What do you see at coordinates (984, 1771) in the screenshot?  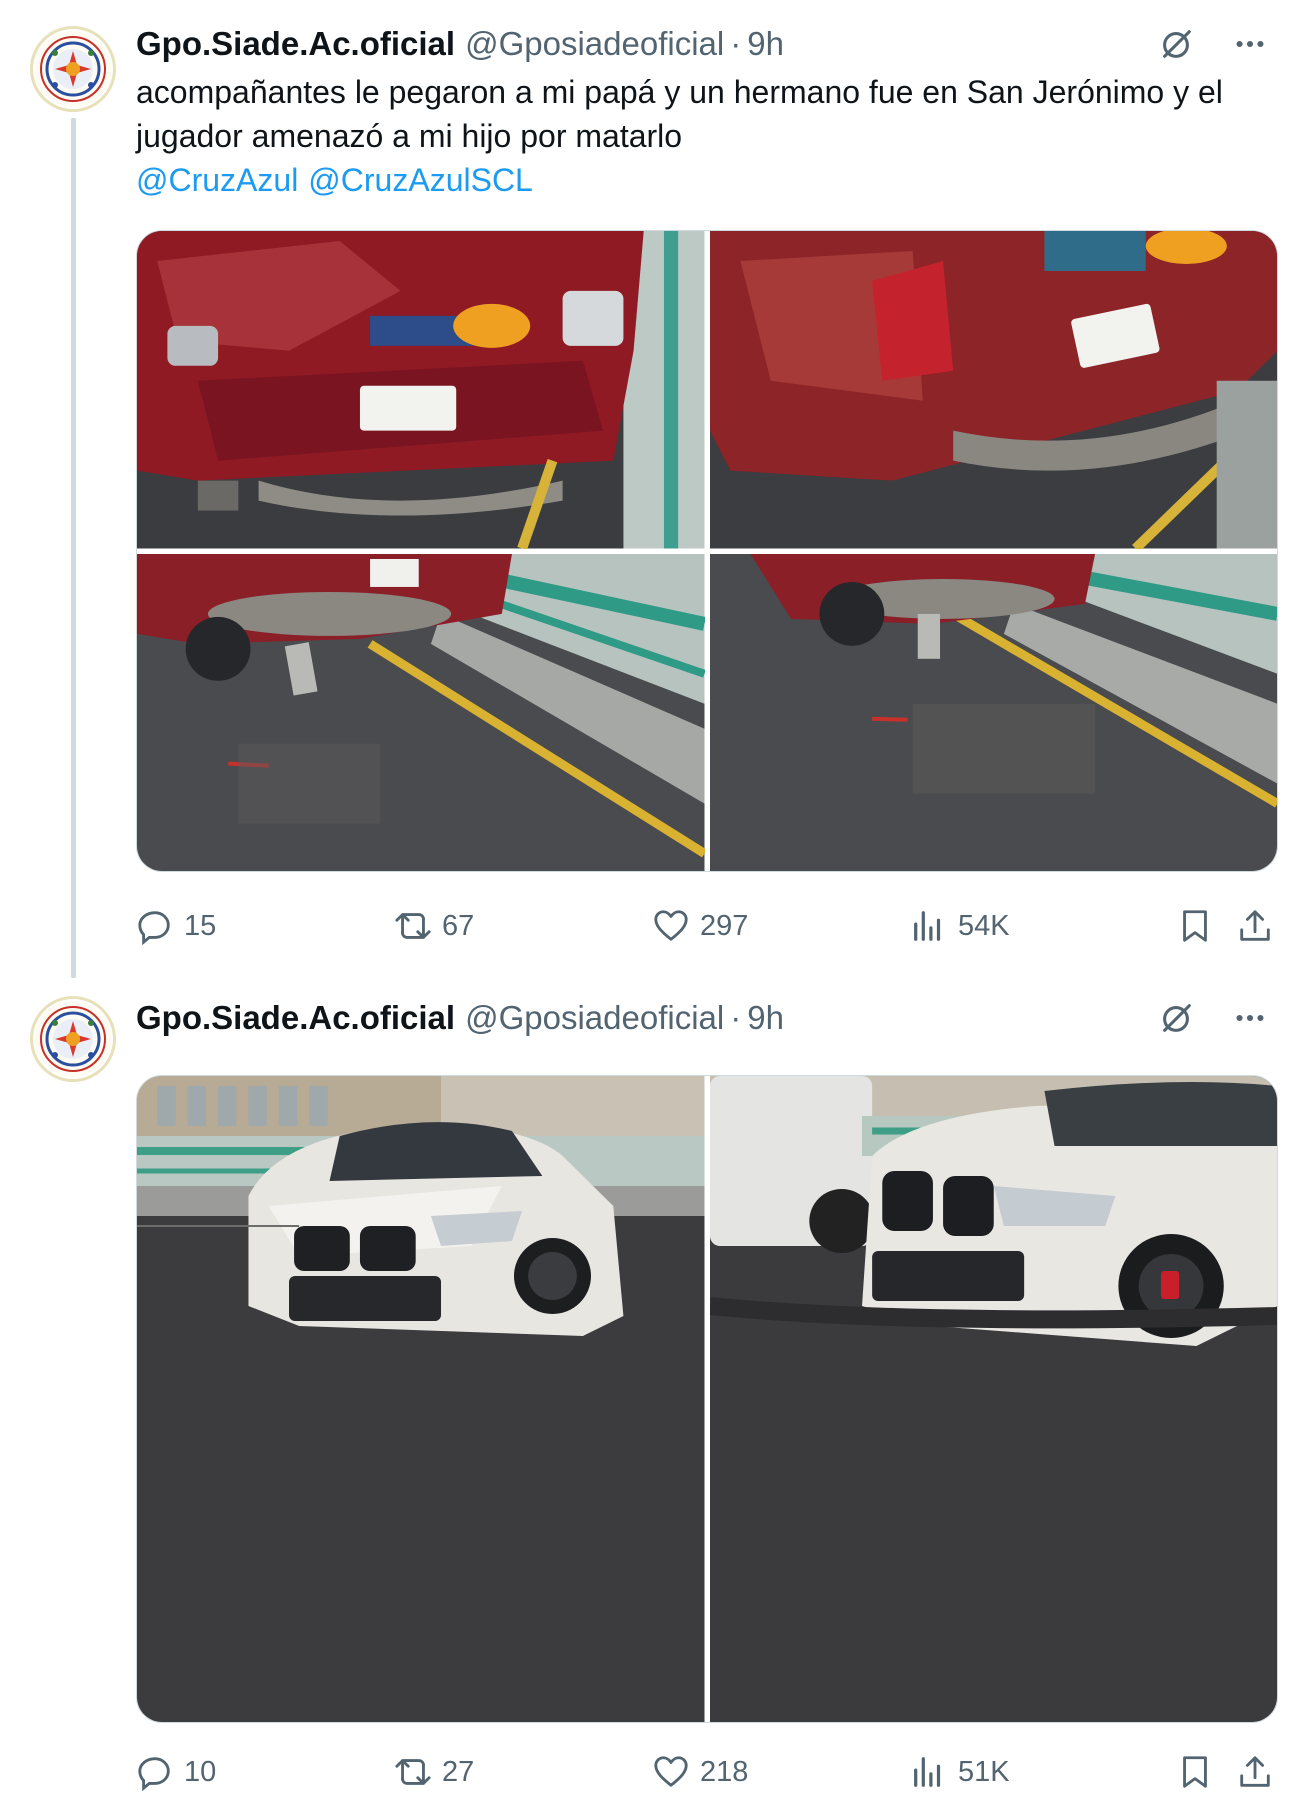 I see `views-count: 51K` at bounding box center [984, 1771].